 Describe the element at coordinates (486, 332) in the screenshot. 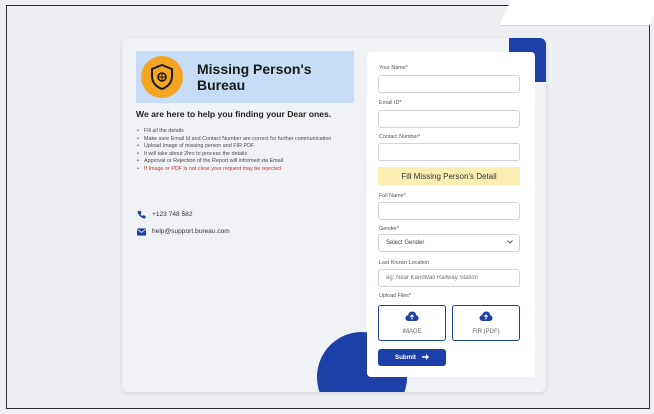

I see `fir-upload-label: FIR (PDF)` at that location.